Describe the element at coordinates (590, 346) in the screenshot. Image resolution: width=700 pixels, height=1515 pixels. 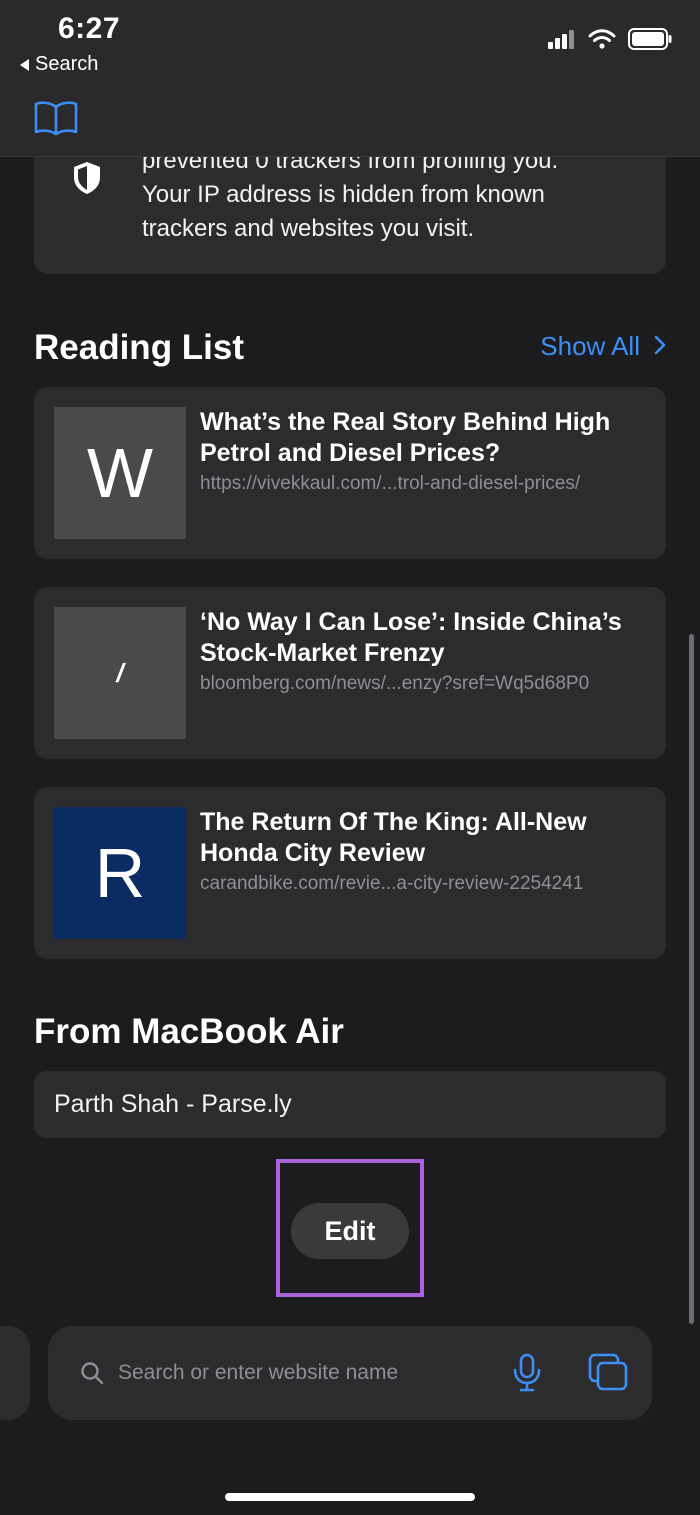
I see `show-all-label: Show All` at that location.